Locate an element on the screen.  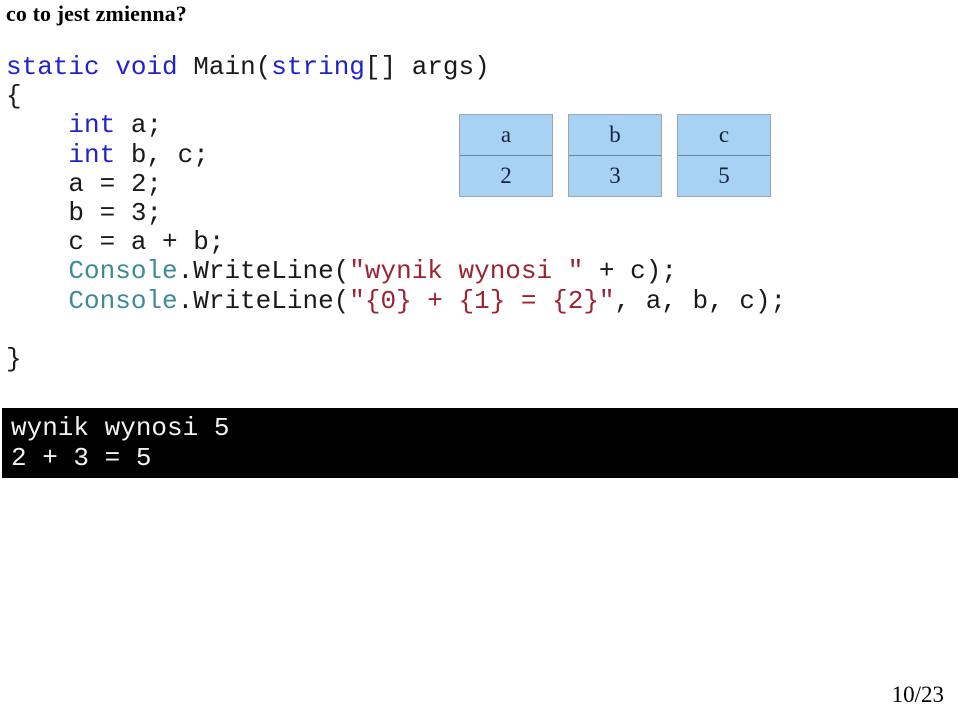
variable-name-cell: a is located at coordinates (506, 135).